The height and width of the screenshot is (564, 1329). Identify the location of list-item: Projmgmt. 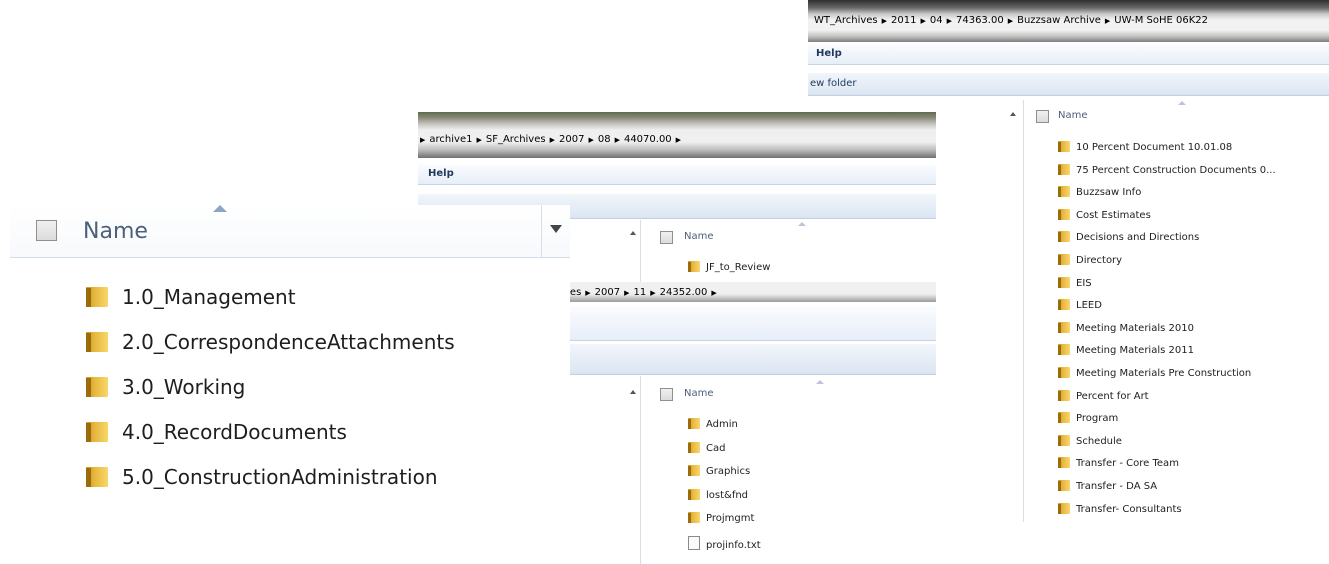
(721, 518).